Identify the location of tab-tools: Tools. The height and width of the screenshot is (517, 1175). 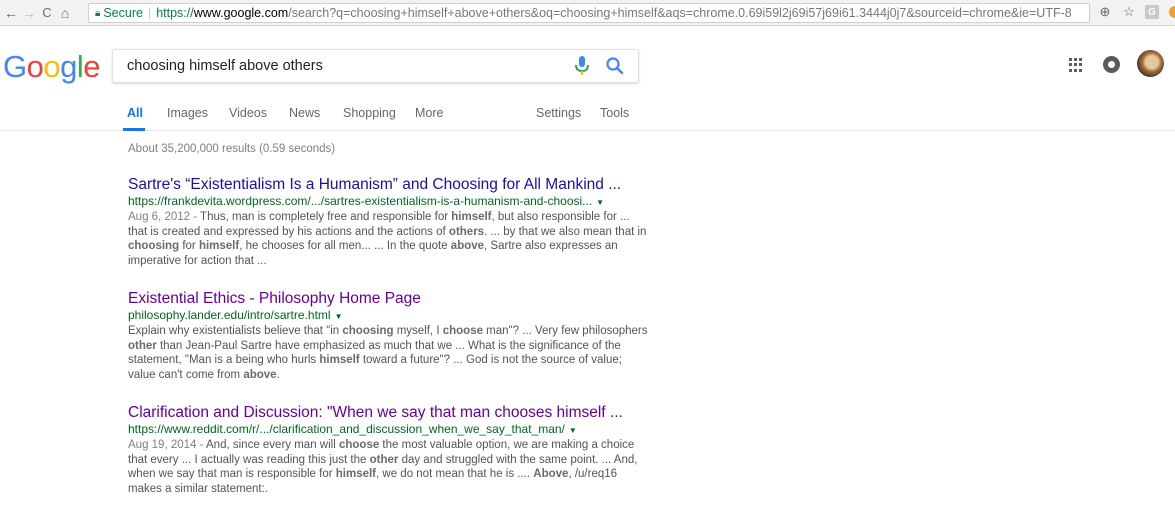
(614, 113).